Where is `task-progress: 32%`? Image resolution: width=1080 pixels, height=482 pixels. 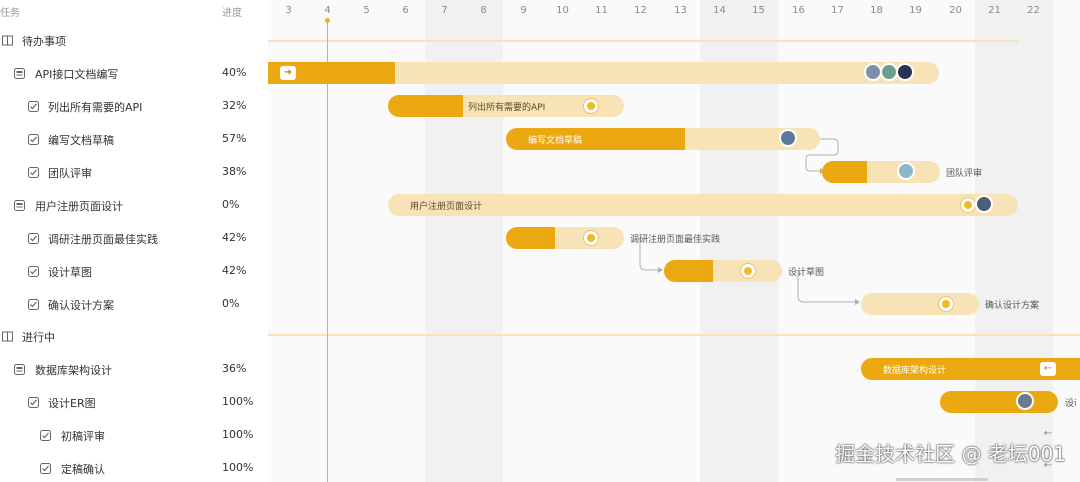 task-progress: 32% is located at coordinates (234, 105).